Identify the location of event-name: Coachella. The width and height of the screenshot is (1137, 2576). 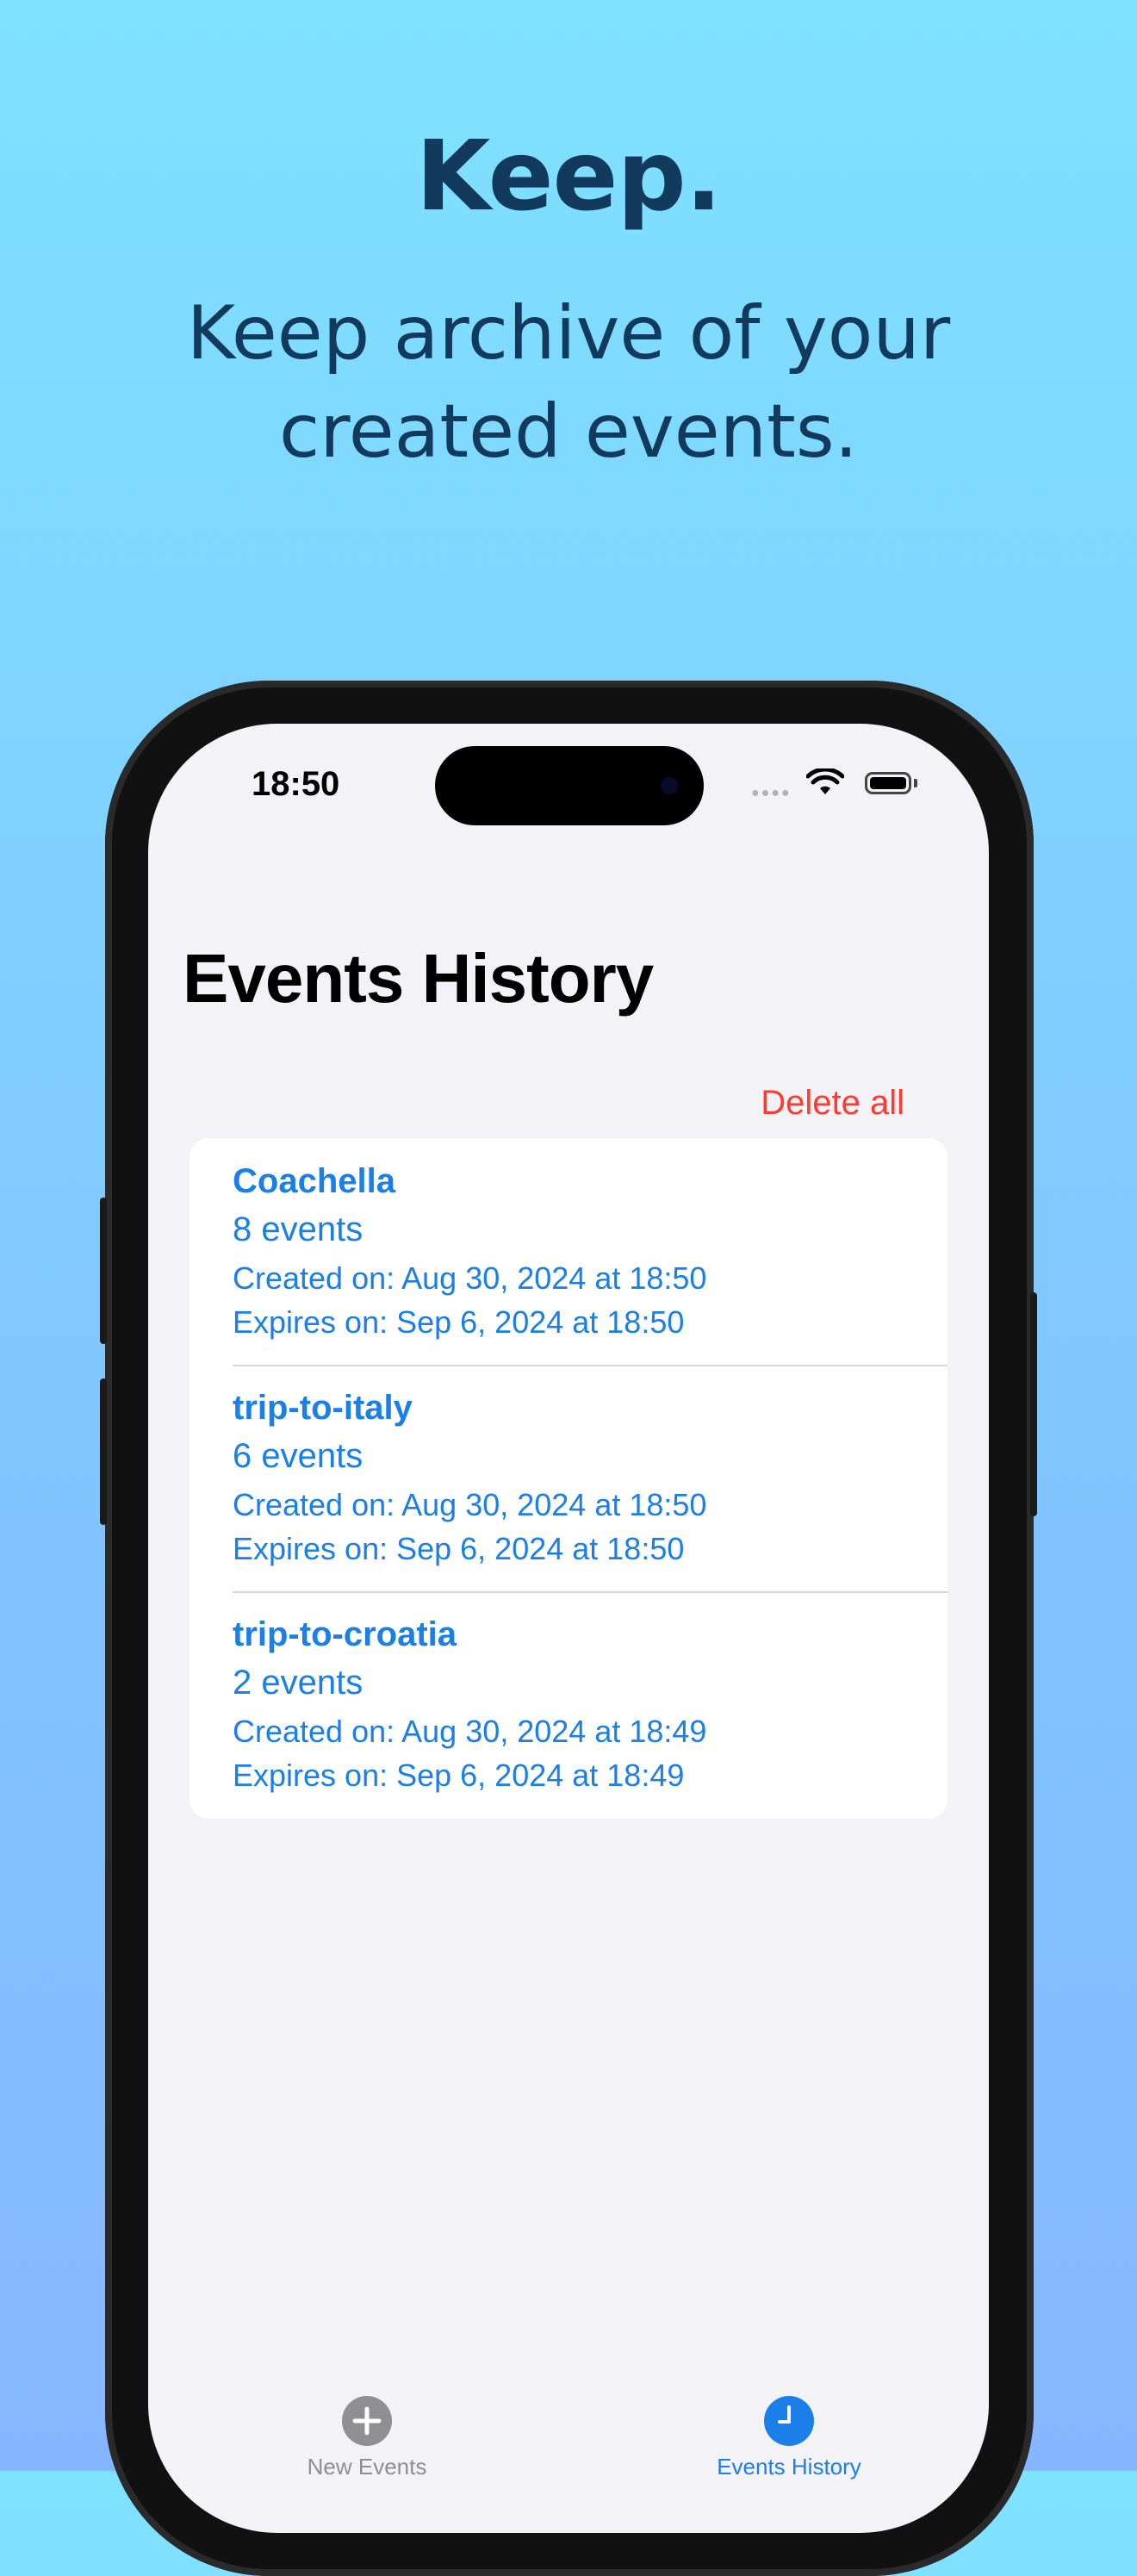
(314, 1181).